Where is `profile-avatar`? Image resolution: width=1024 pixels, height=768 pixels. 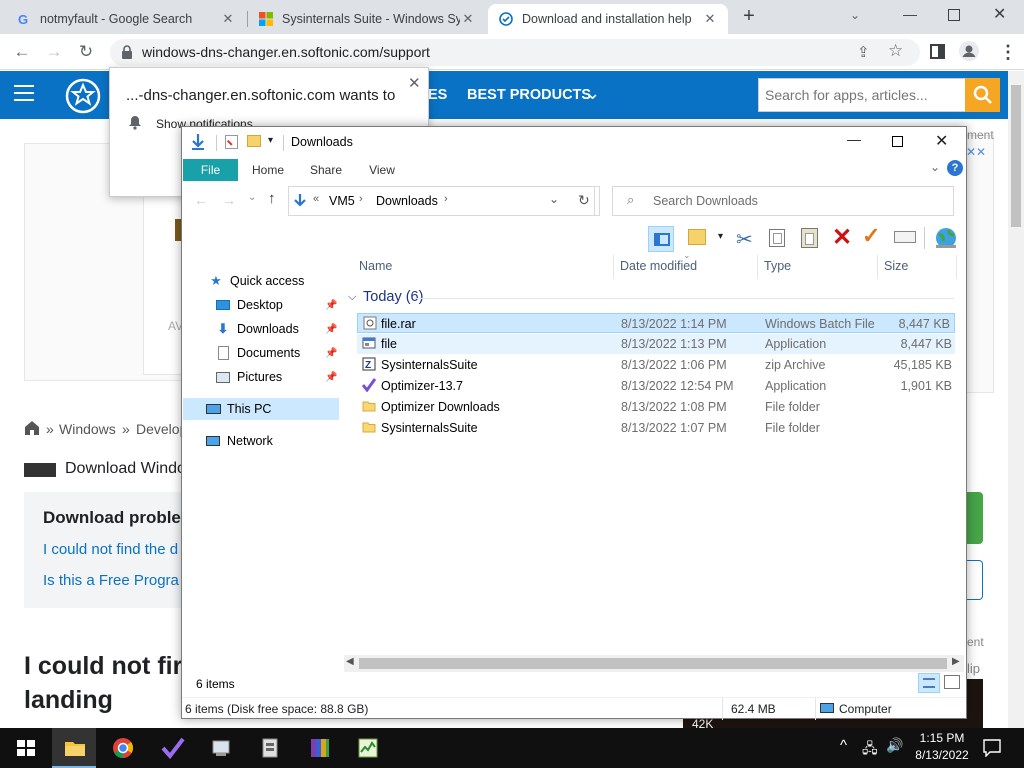 profile-avatar is located at coordinates (969, 51).